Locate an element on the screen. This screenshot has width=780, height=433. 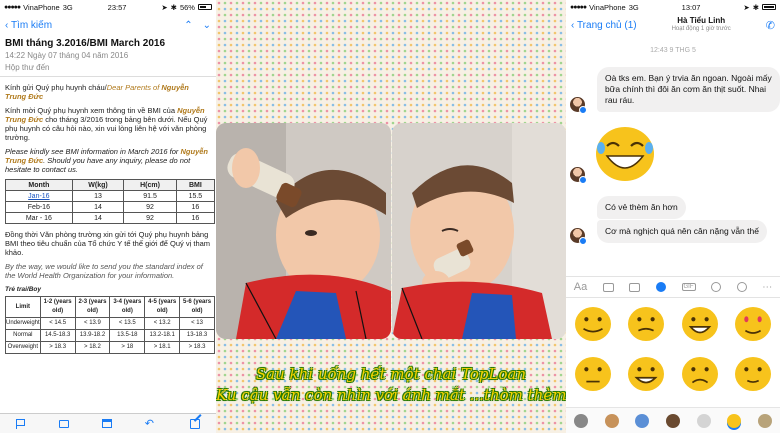
back-button: ‹ Trang chủ (1) is located at coordinates (604, 25).